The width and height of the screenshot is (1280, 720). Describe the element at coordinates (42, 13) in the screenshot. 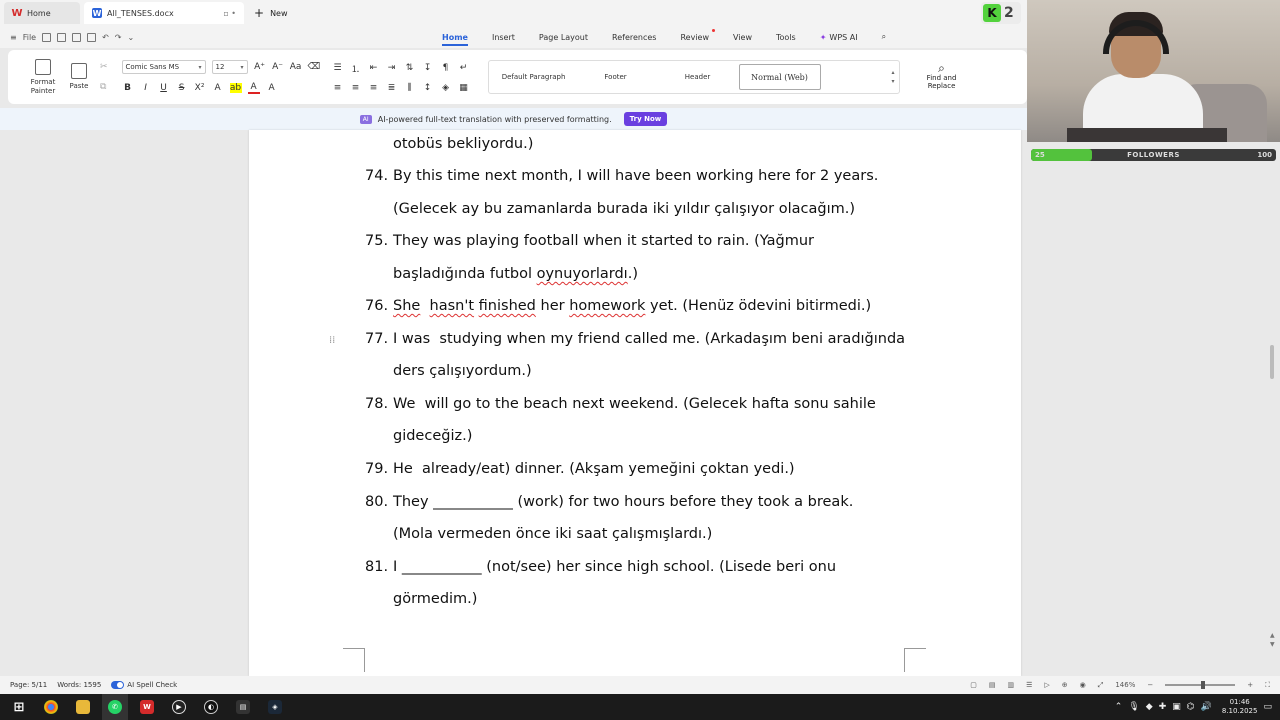

I see `tab-home: W Home` at that location.